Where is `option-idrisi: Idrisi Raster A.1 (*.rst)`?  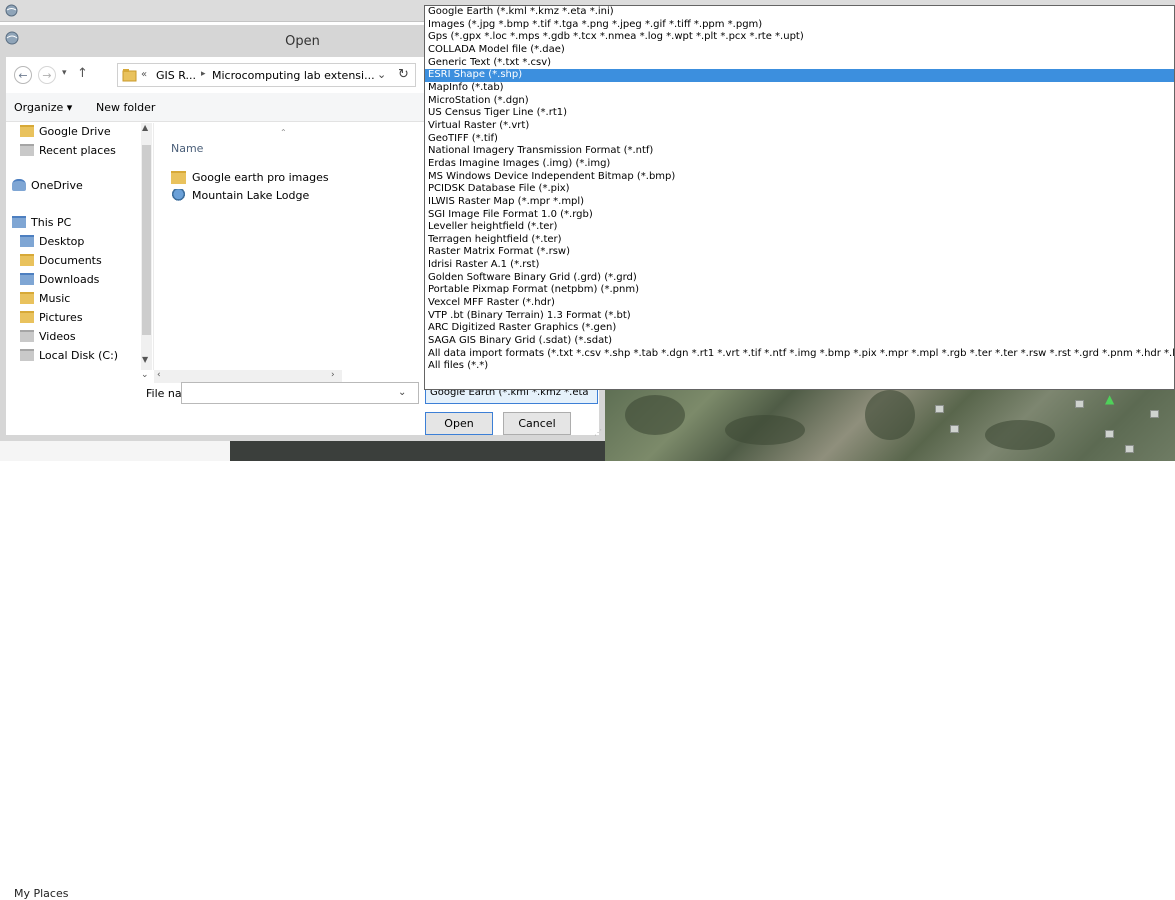 option-idrisi: Idrisi Raster A.1 (*.rst) is located at coordinates (799, 265).